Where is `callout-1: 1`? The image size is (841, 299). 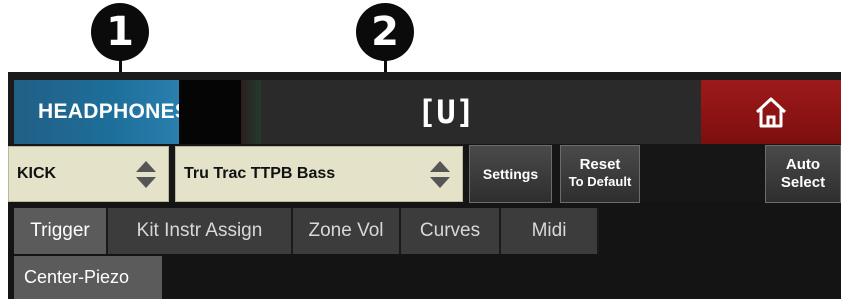
callout-1: 1 is located at coordinates (120, 32).